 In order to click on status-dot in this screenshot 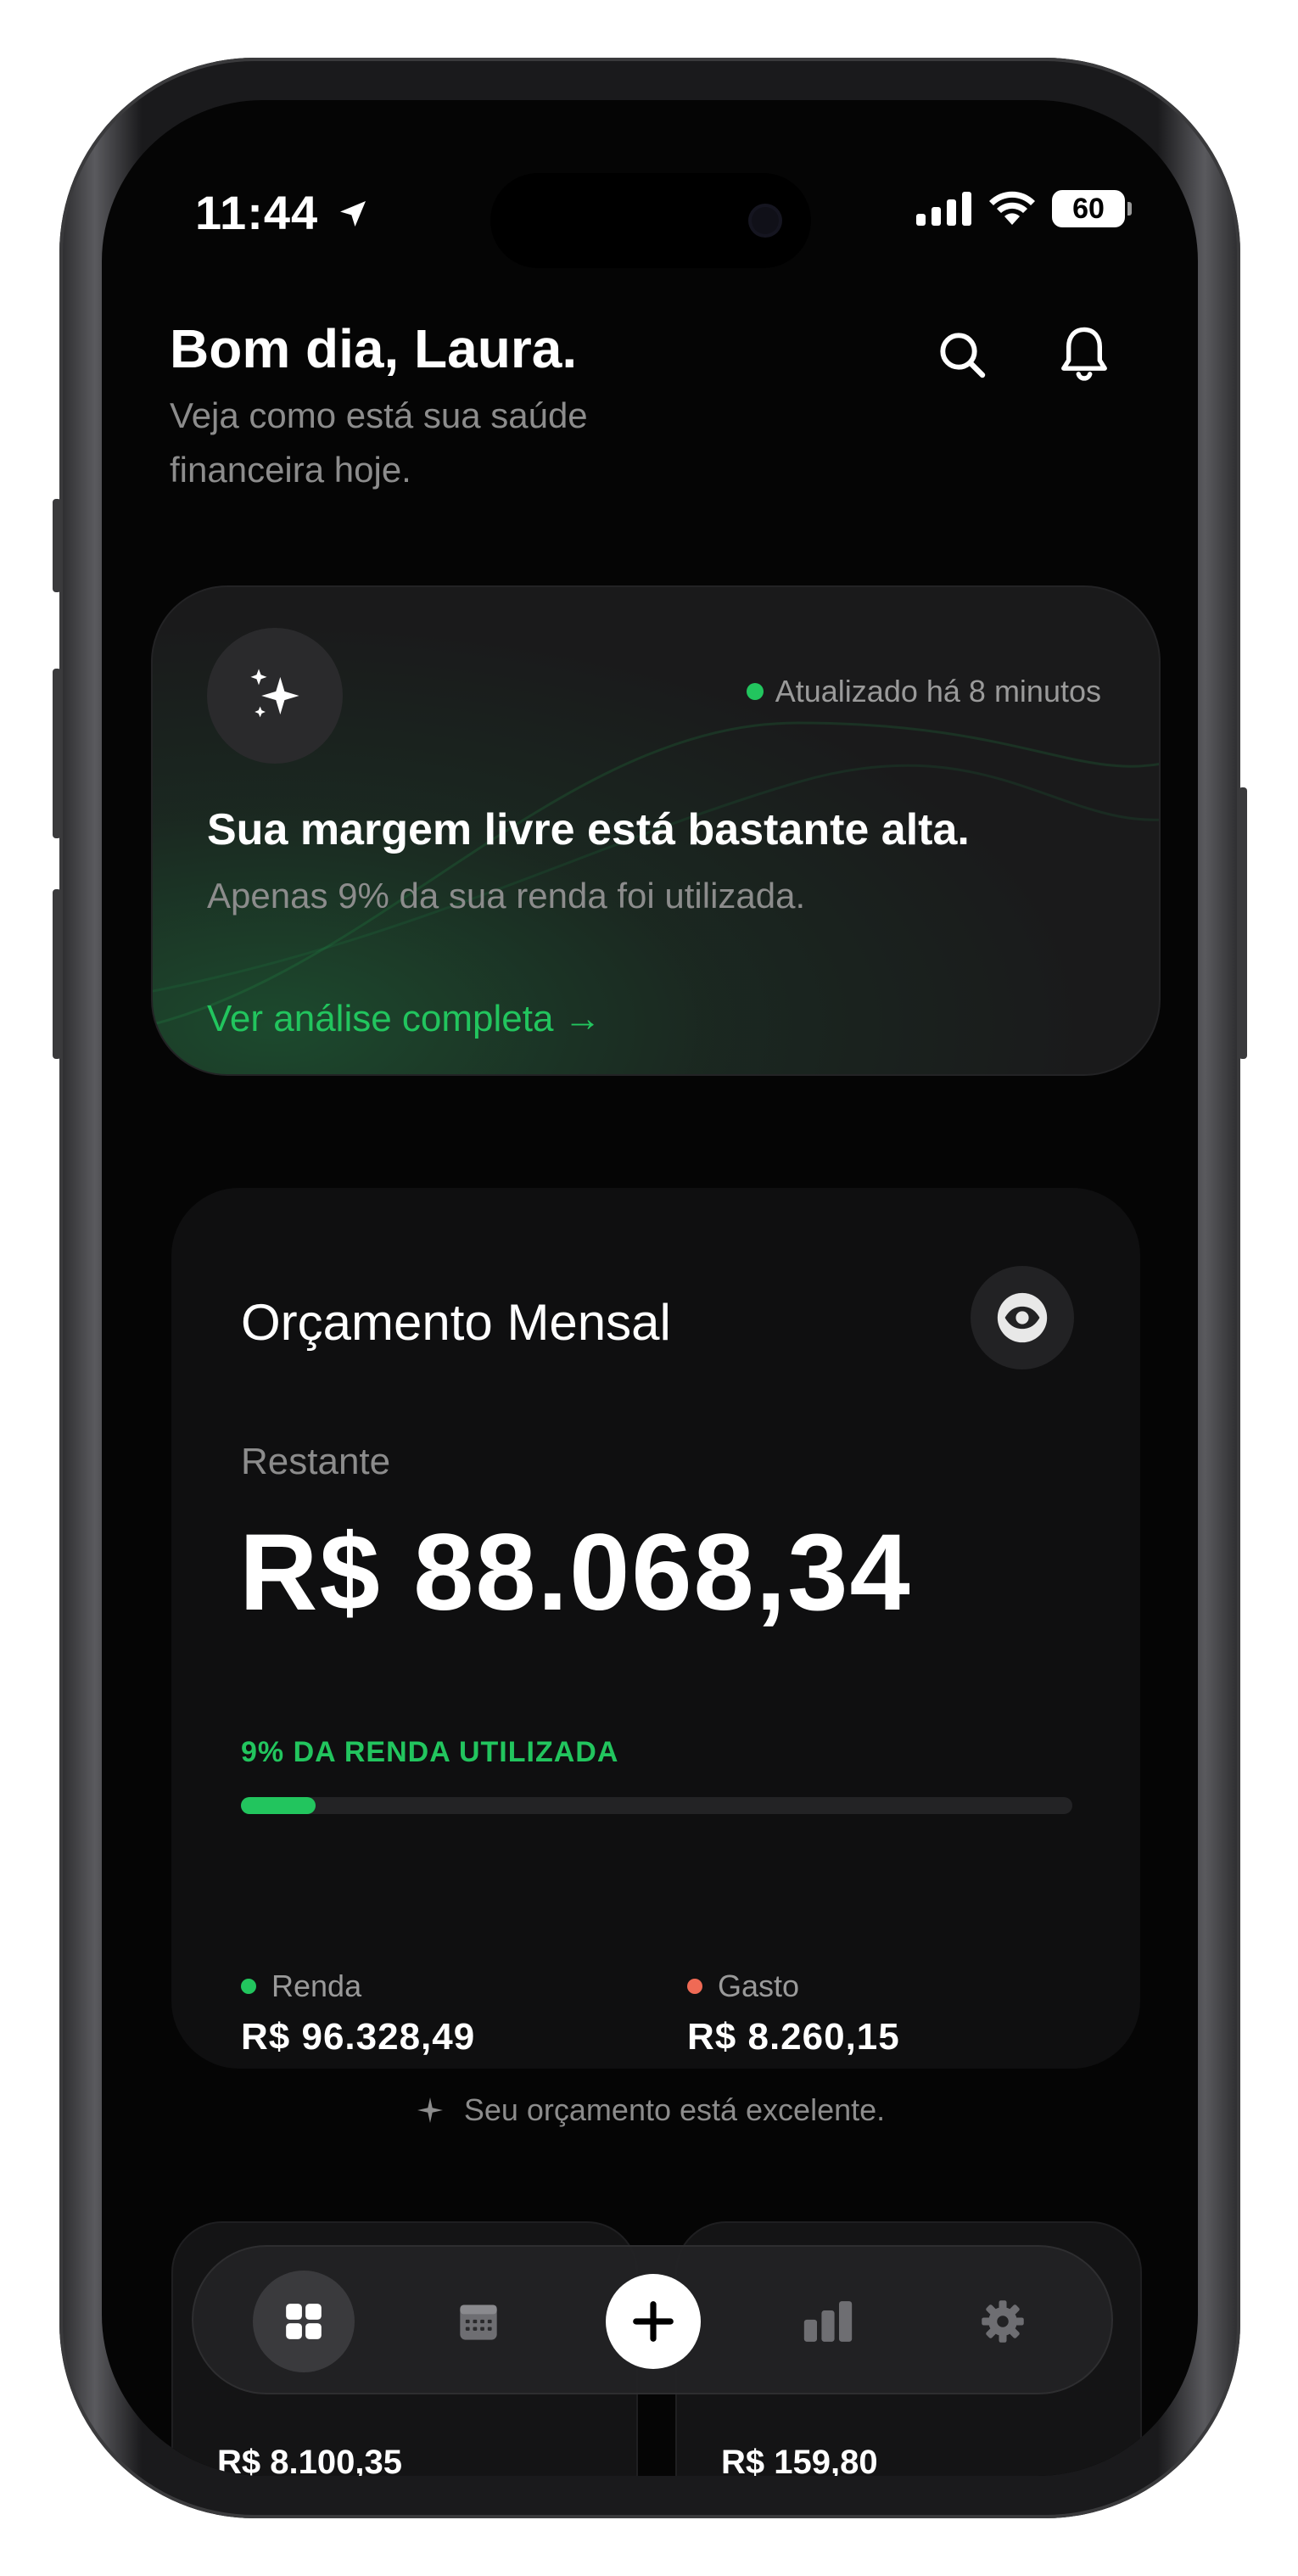, I will do `click(755, 691)`.